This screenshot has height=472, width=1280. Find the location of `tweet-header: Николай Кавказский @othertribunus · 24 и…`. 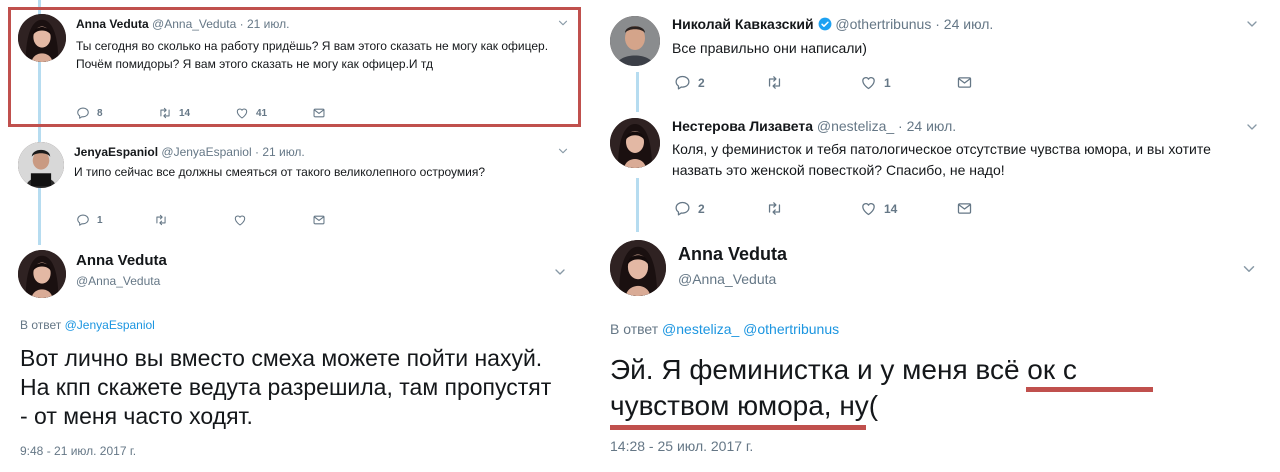

tweet-header: Николай Кавказский @othertribunus · 24 и… is located at coordinates (832, 24).